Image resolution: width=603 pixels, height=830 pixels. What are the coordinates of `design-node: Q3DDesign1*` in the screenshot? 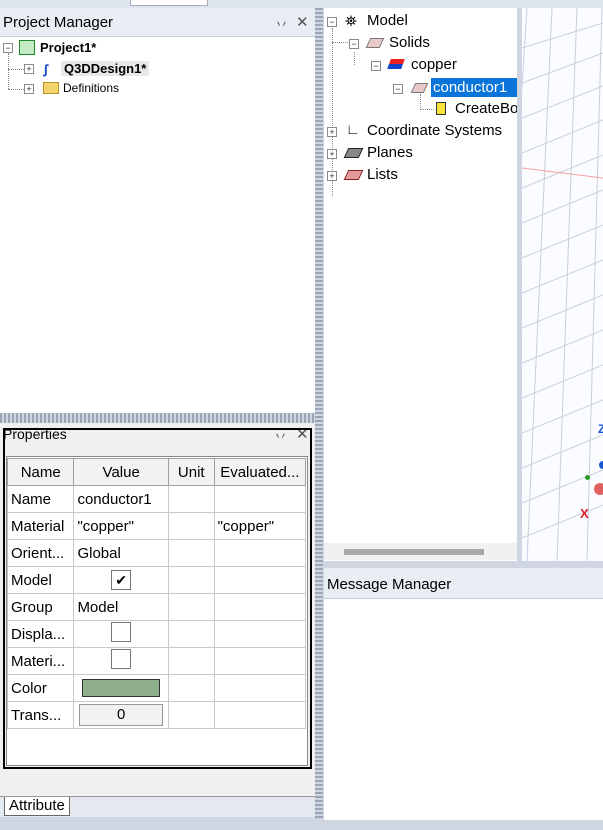 It's located at (105, 68).